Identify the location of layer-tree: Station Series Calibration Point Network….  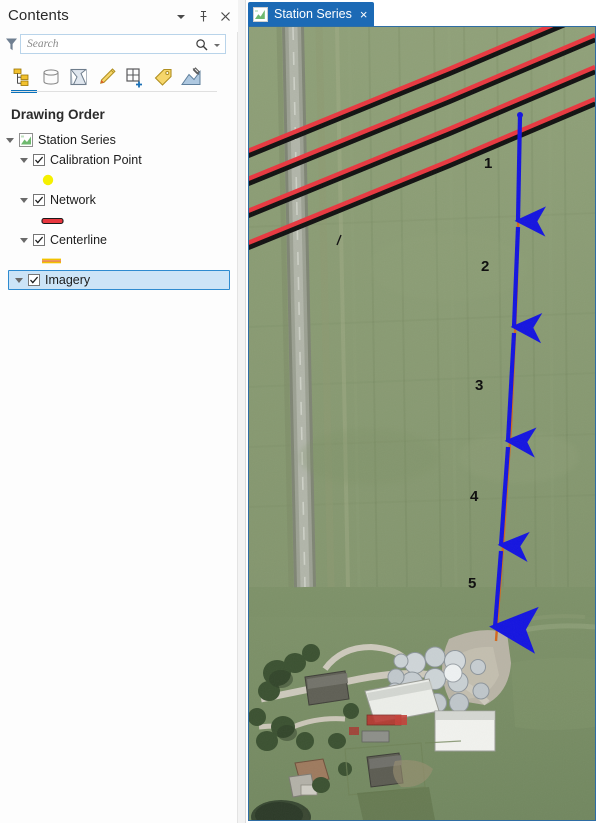
(119, 210).